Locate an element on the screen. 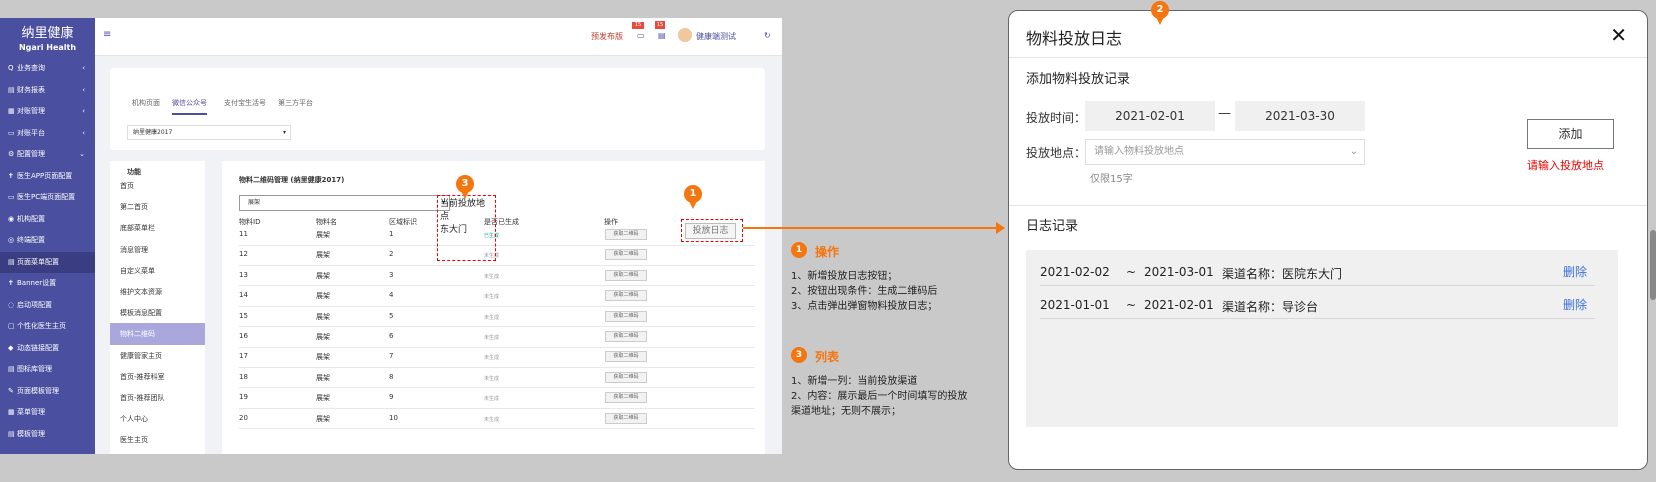  material-id: 13 is located at coordinates (243, 274).